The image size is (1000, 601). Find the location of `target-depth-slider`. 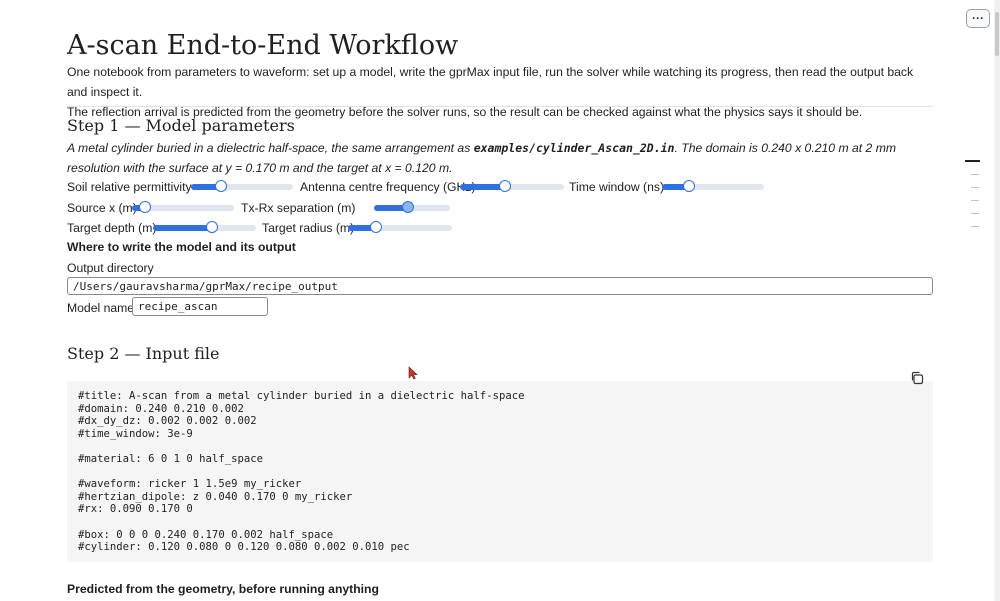

target-depth-slider is located at coordinates (204, 227).